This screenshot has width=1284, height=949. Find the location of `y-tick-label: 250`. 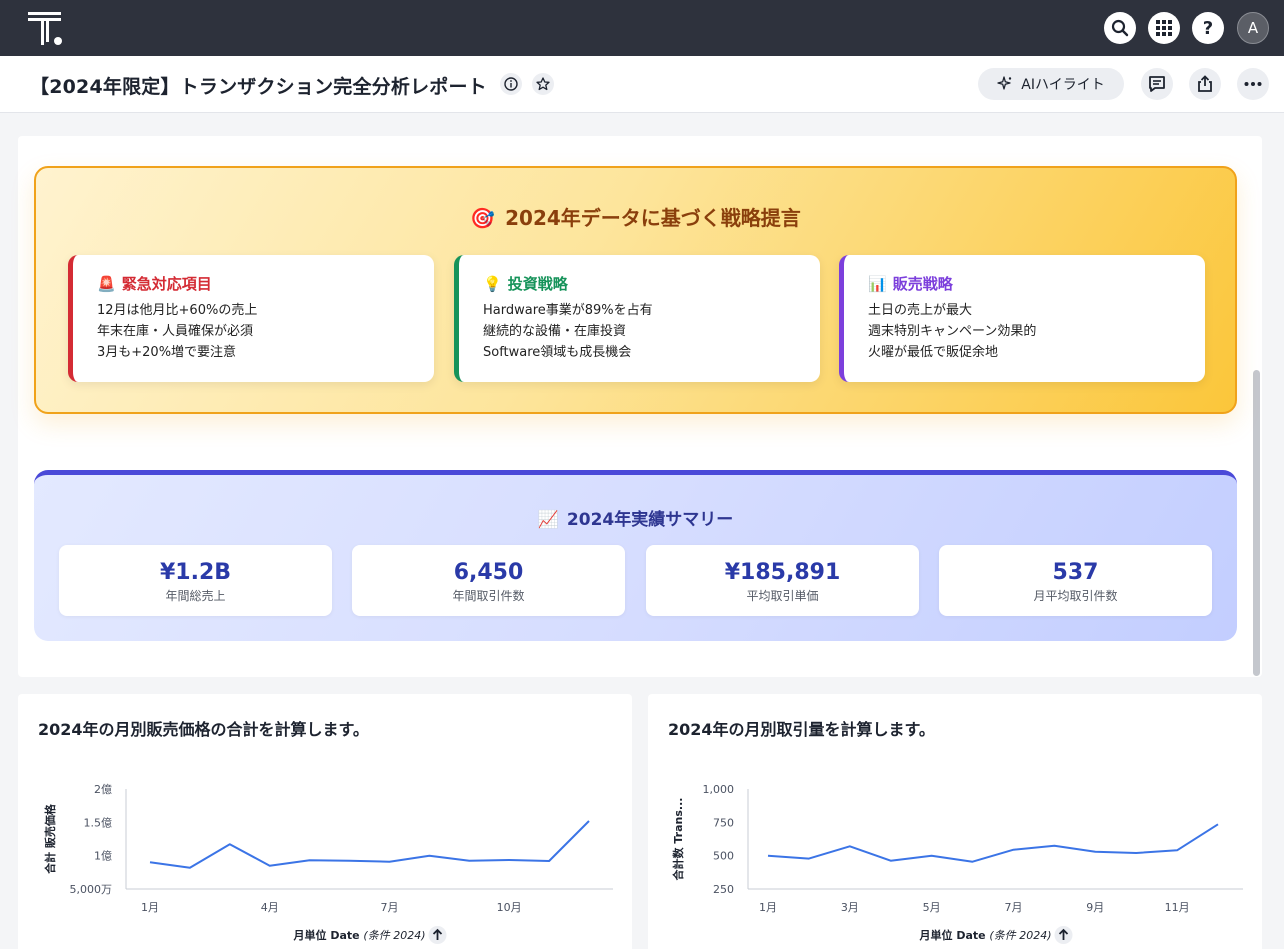

y-tick-label: 250 is located at coordinates (723, 889).